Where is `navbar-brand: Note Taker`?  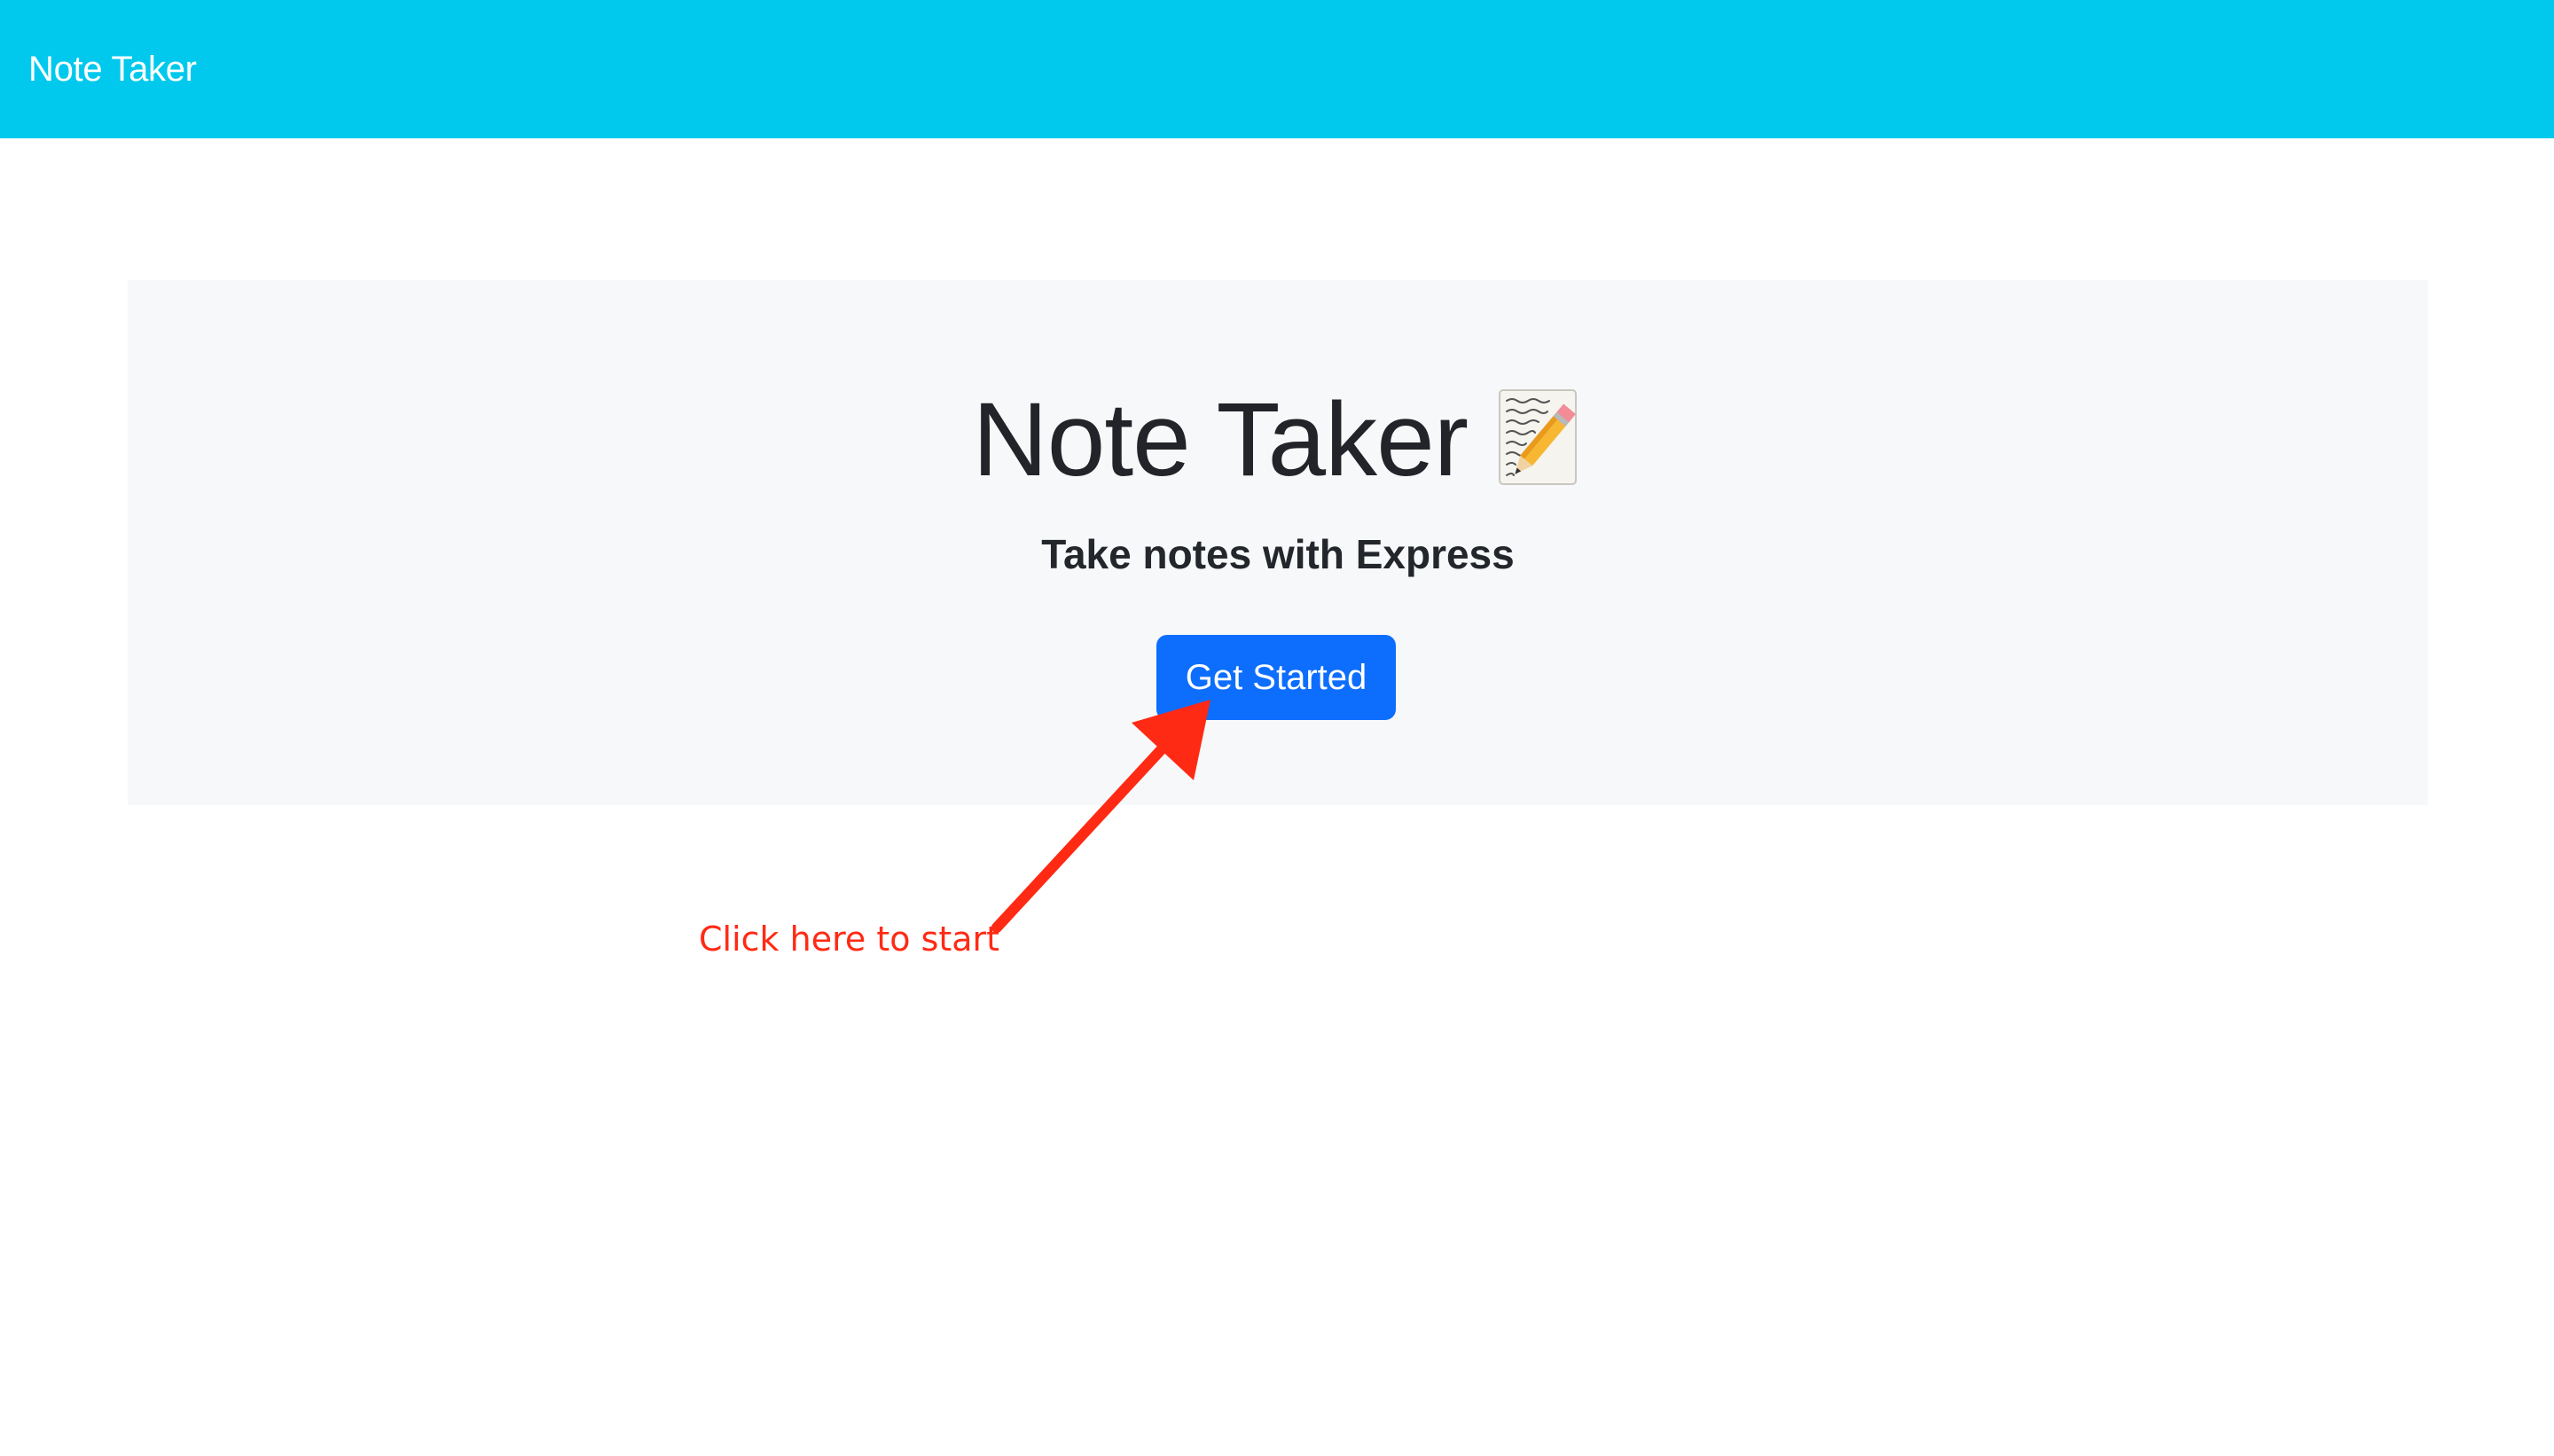
navbar-brand: Note Taker is located at coordinates (112, 69).